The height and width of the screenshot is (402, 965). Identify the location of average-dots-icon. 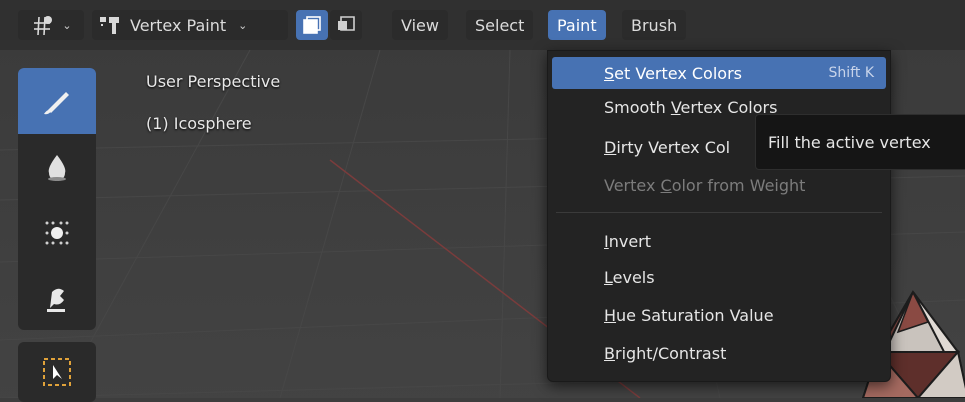
(57, 233).